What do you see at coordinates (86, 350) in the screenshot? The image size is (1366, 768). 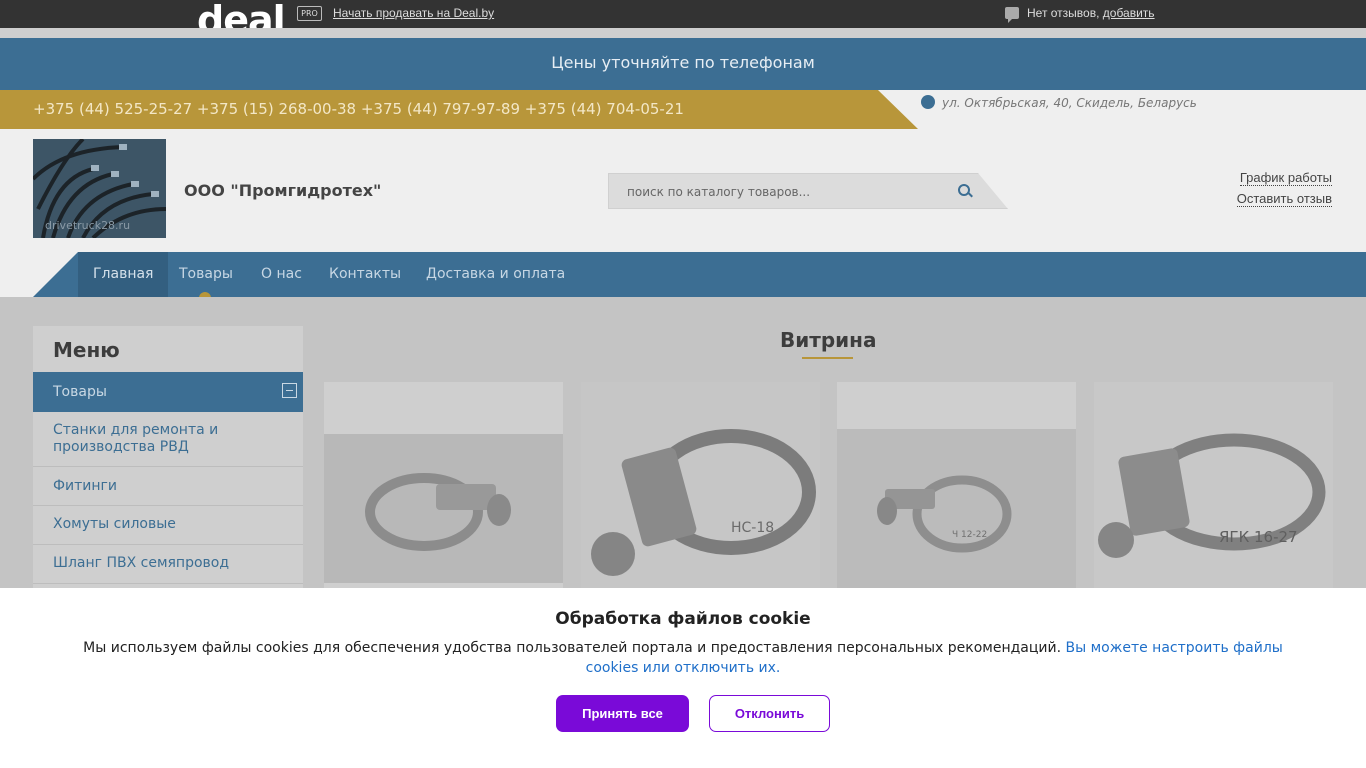 I see `sidebar-title: Меню` at bounding box center [86, 350].